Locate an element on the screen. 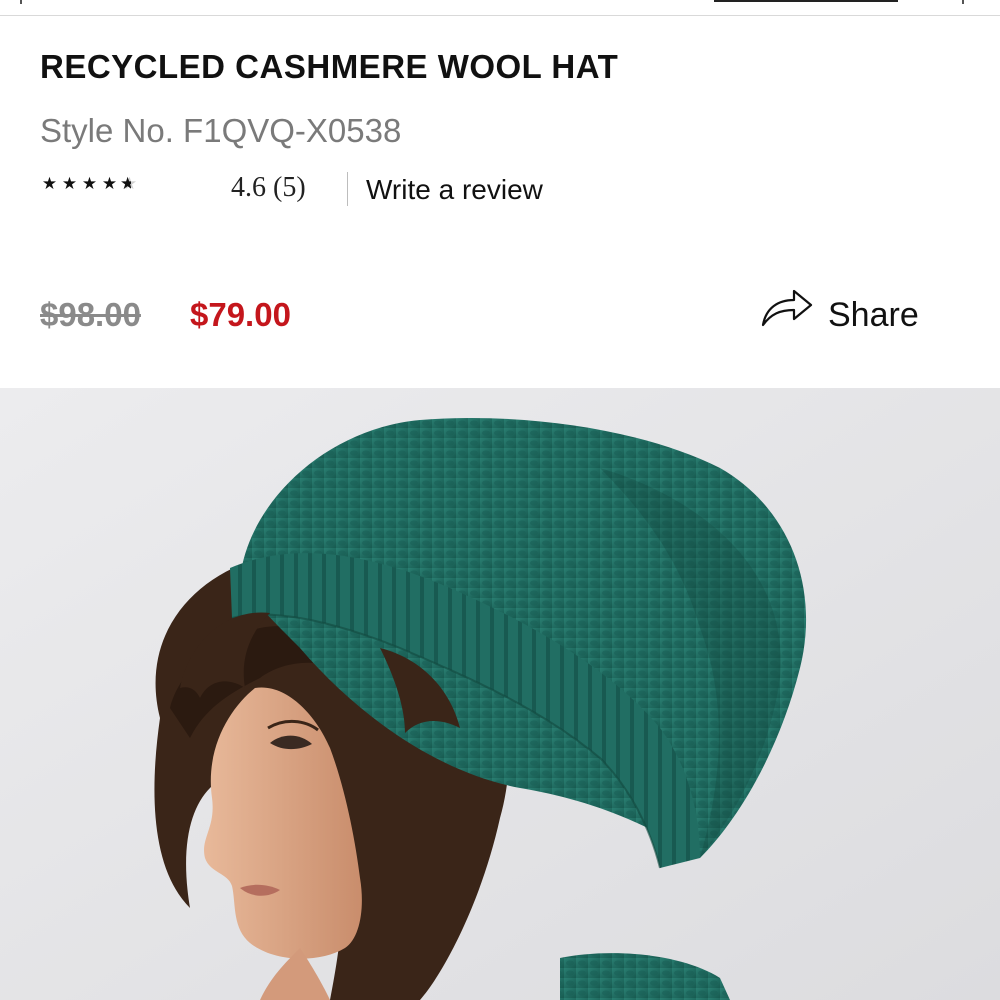 The height and width of the screenshot is (1000, 1000). star-rating: ★ ★ ★ ★ ★ ★ is located at coordinates (89, 184).